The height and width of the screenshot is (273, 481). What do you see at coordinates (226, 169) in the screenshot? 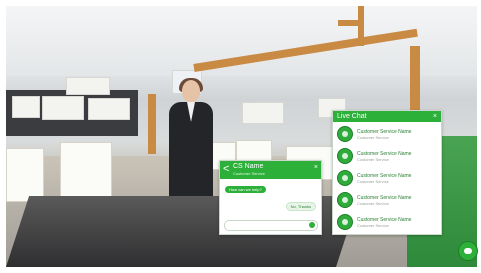
I see `back-icon: <` at bounding box center [226, 169].